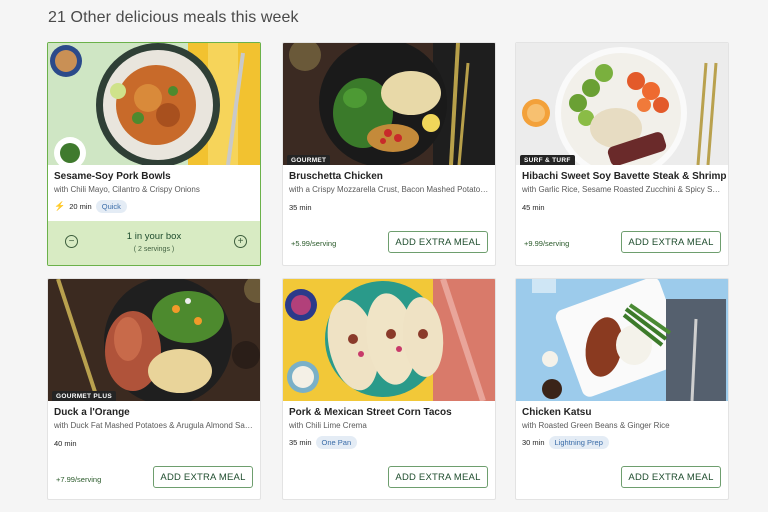  I want to click on meal-title: Sesame-Soy Pork Bowls, so click(112, 176).